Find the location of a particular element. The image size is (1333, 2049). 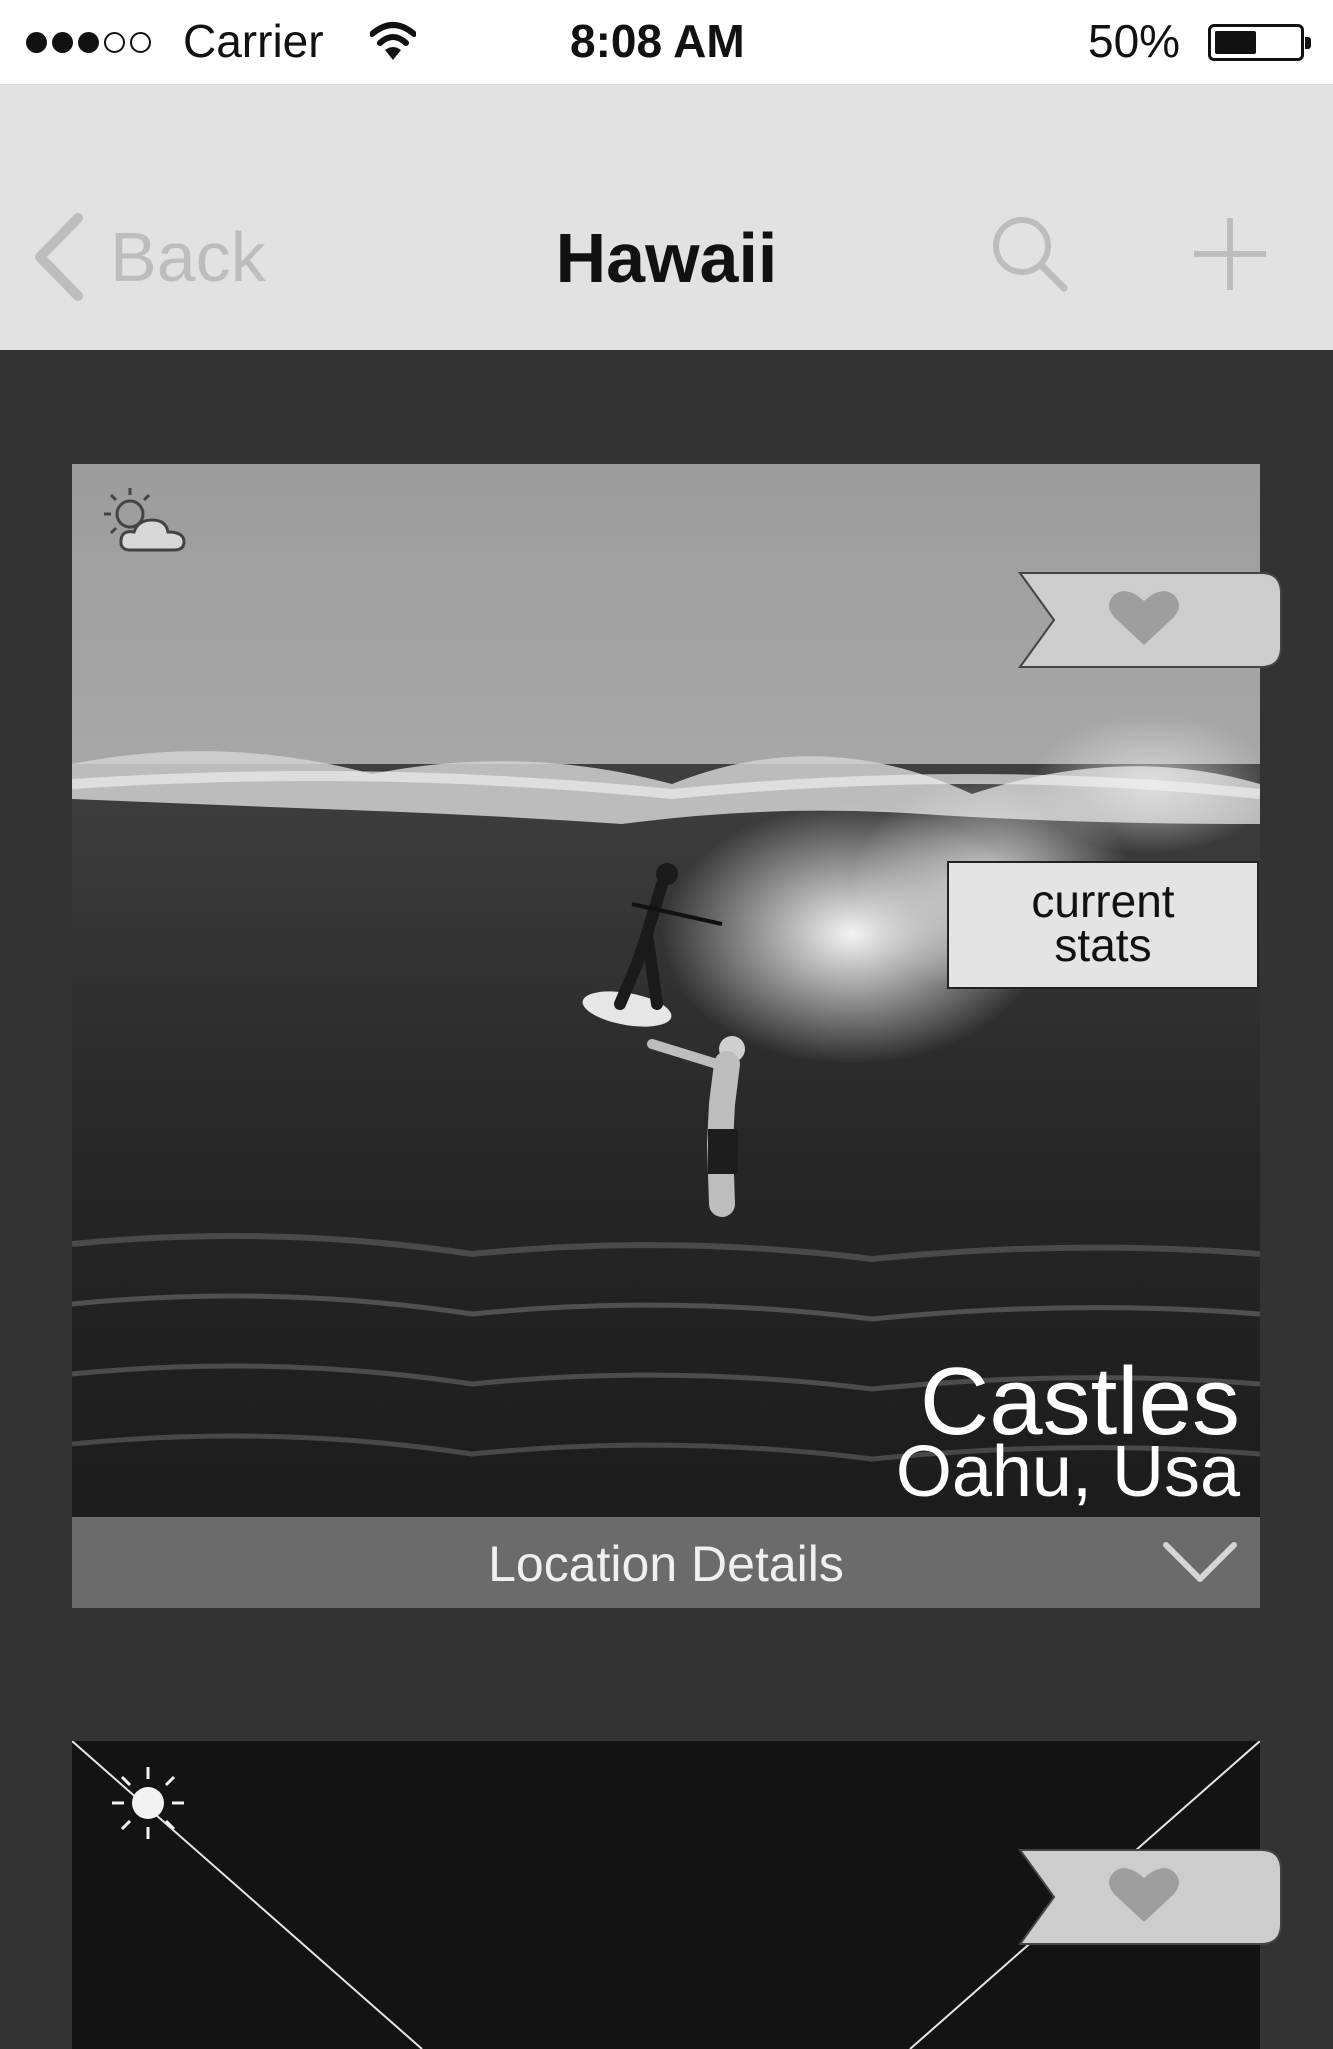

current-stats-button: current stats is located at coordinates (1103, 925).